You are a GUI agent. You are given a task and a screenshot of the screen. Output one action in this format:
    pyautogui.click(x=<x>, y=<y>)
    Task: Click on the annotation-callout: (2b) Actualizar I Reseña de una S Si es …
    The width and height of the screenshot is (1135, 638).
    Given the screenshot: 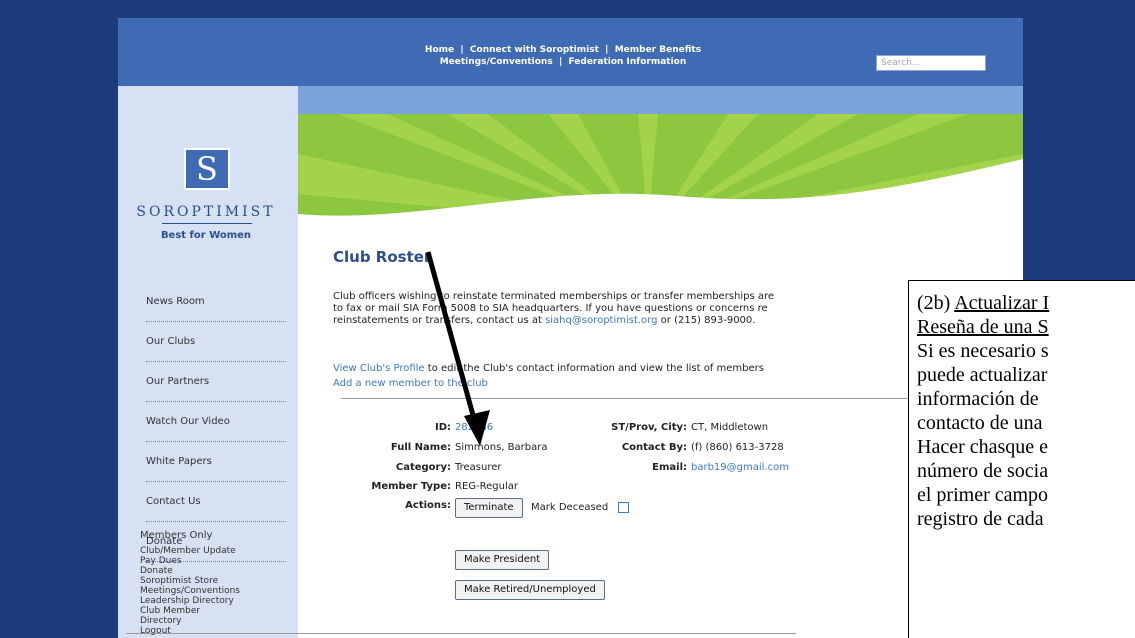 What is the action you would take?
    pyautogui.click(x=1021, y=459)
    